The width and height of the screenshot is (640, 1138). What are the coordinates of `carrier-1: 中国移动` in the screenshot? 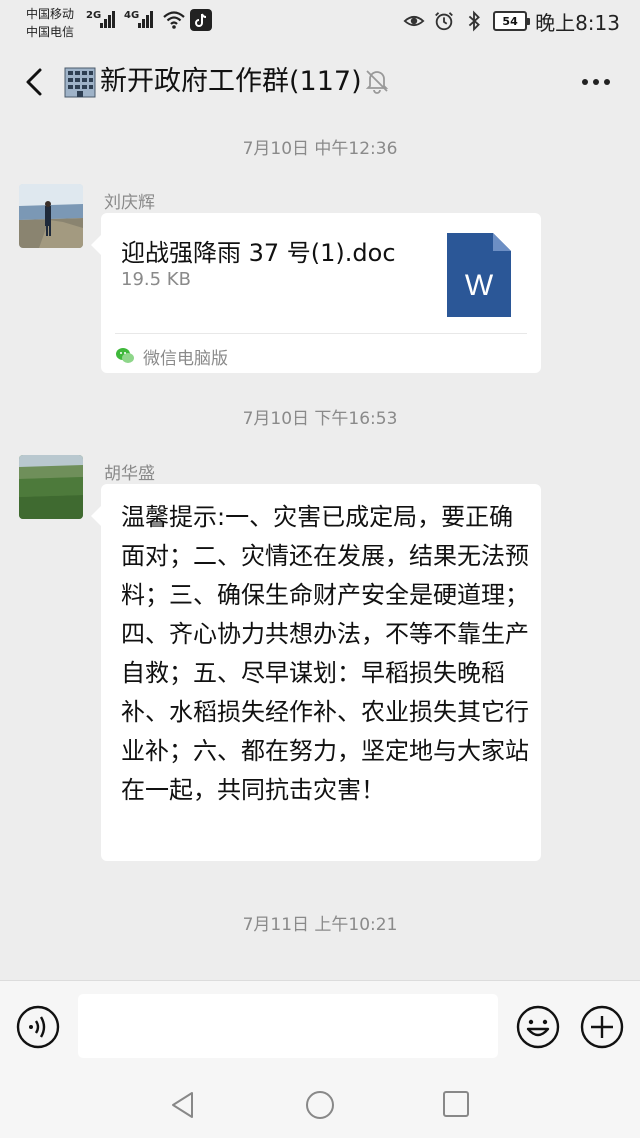 It's located at (50, 14).